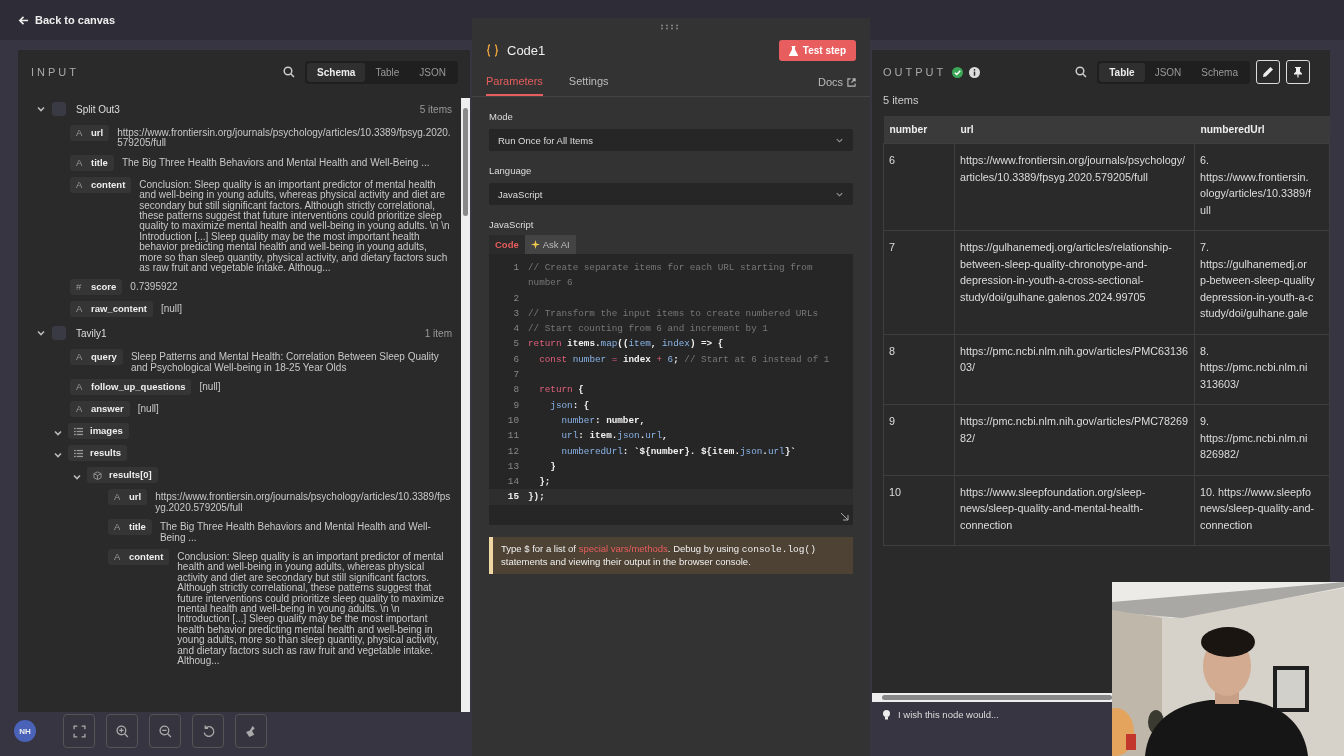 This screenshot has height=756, width=1344. I want to click on line-number: 8, so click(516, 390).